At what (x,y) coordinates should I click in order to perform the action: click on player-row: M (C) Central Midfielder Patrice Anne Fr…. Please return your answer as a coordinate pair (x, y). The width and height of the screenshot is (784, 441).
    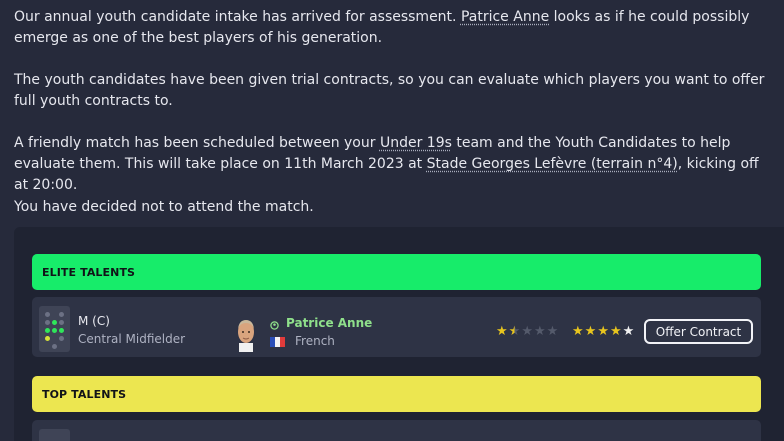
    Looking at the image, I should click on (396, 327).